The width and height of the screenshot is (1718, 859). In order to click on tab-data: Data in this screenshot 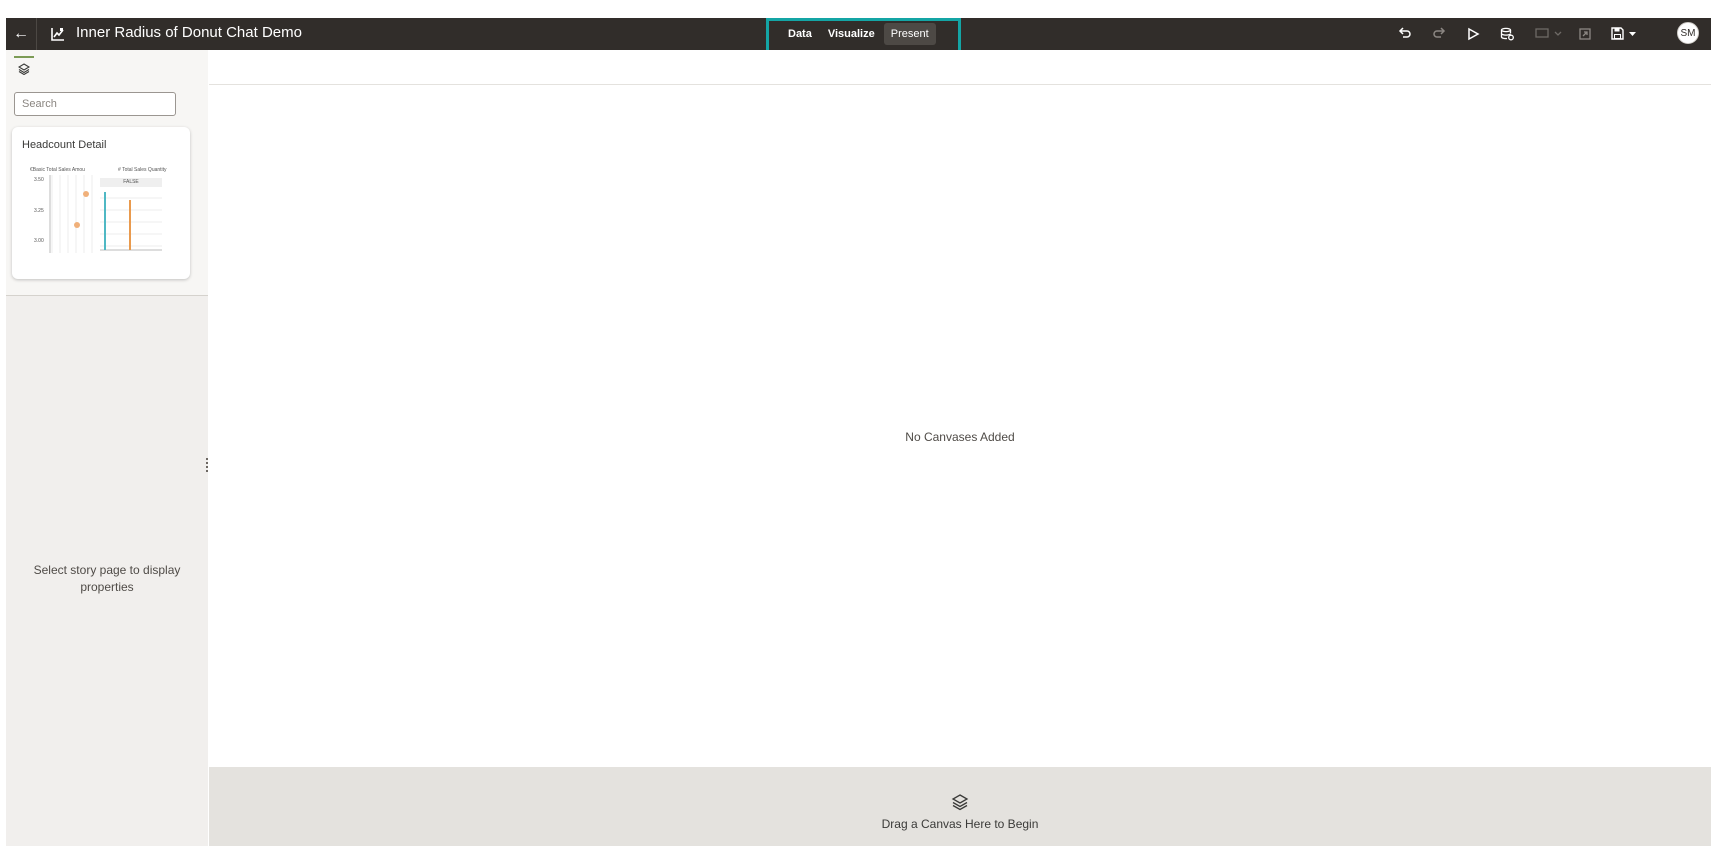, I will do `click(800, 34)`.